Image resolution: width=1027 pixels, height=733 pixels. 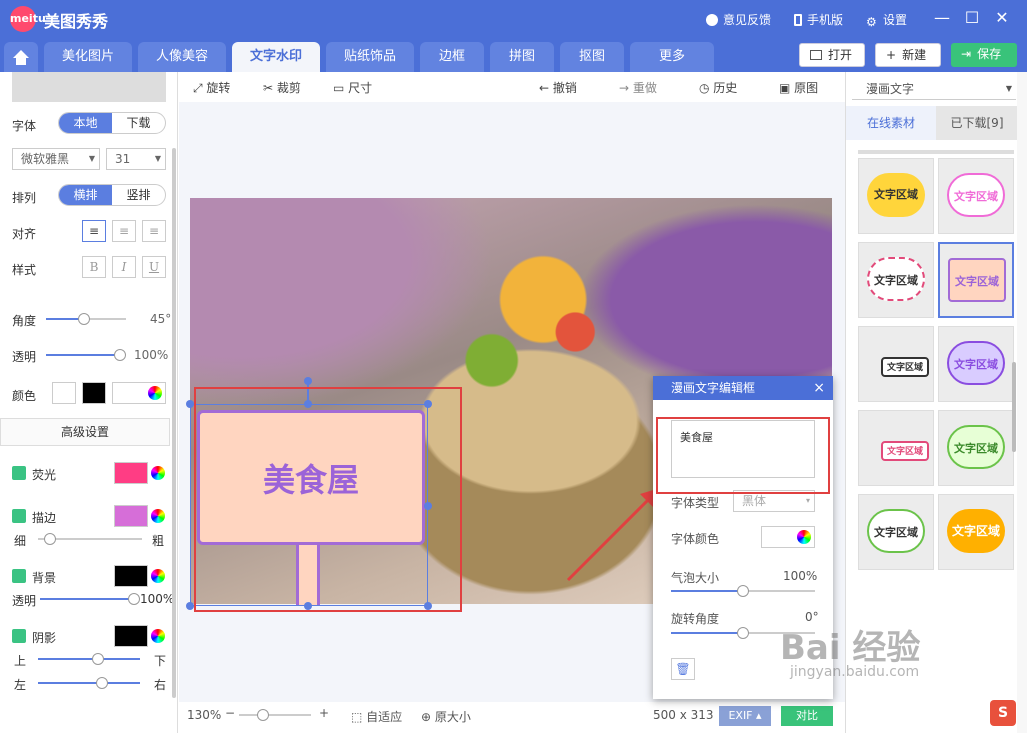 What do you see at coordinates (182, 57) in the screenshot?
I see `tab-portrait: 人像美容` at bounding box center [182, 57].